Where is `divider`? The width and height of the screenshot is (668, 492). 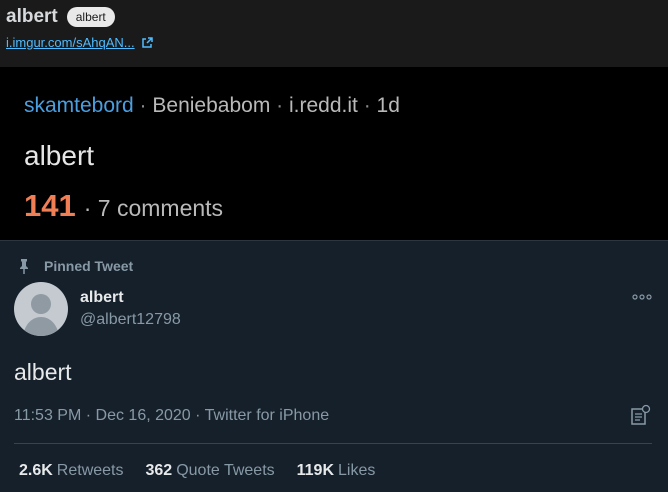 divider is located at coordinates (333, 443).